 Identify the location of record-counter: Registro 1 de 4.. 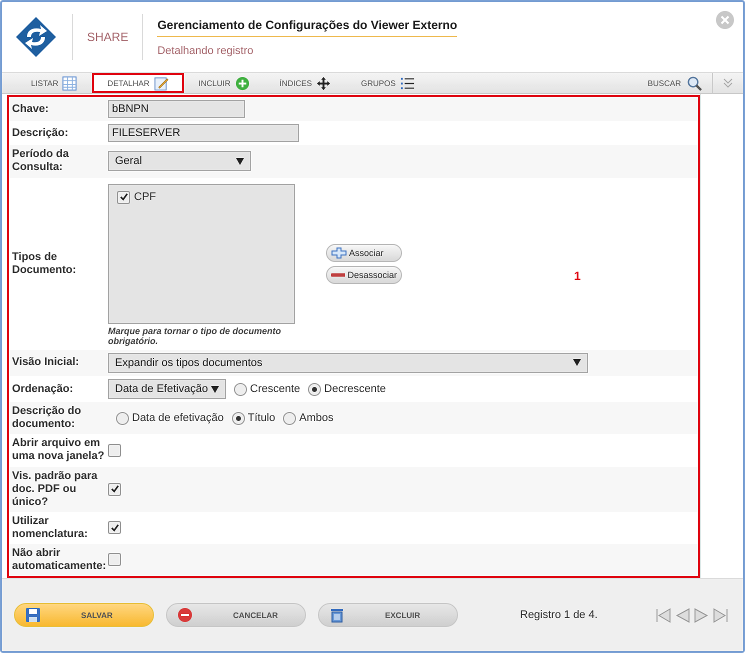
(559, 615).